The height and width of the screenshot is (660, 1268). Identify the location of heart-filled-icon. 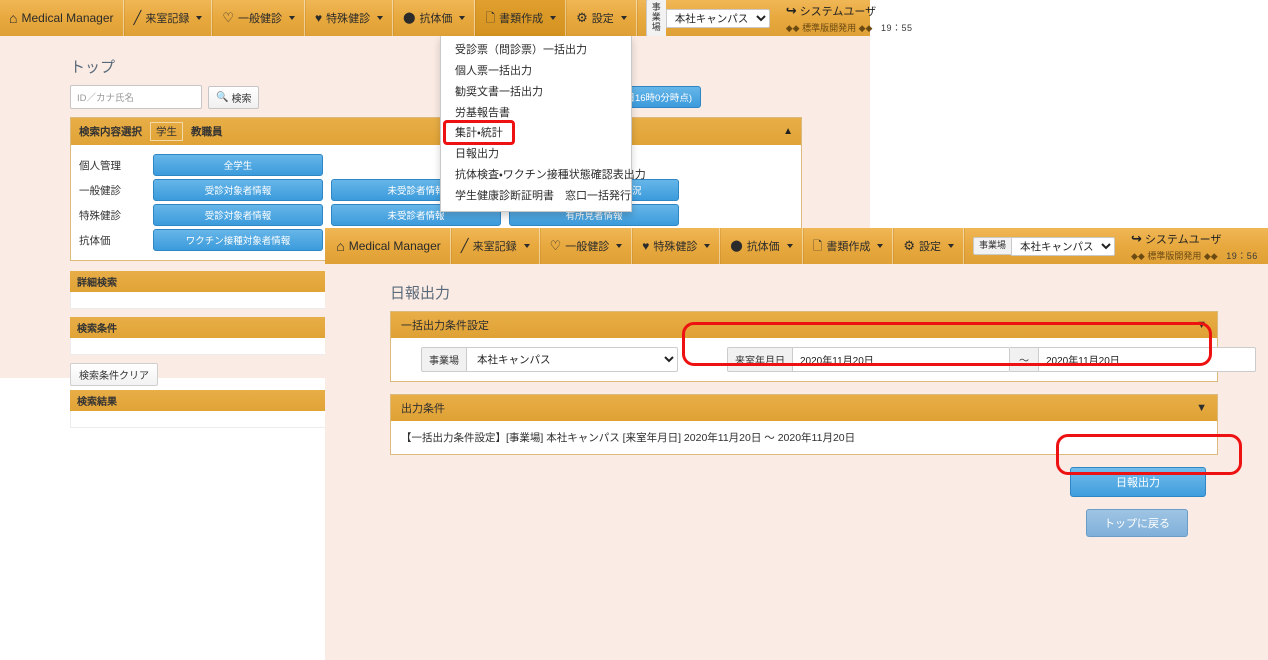
(318, 18).